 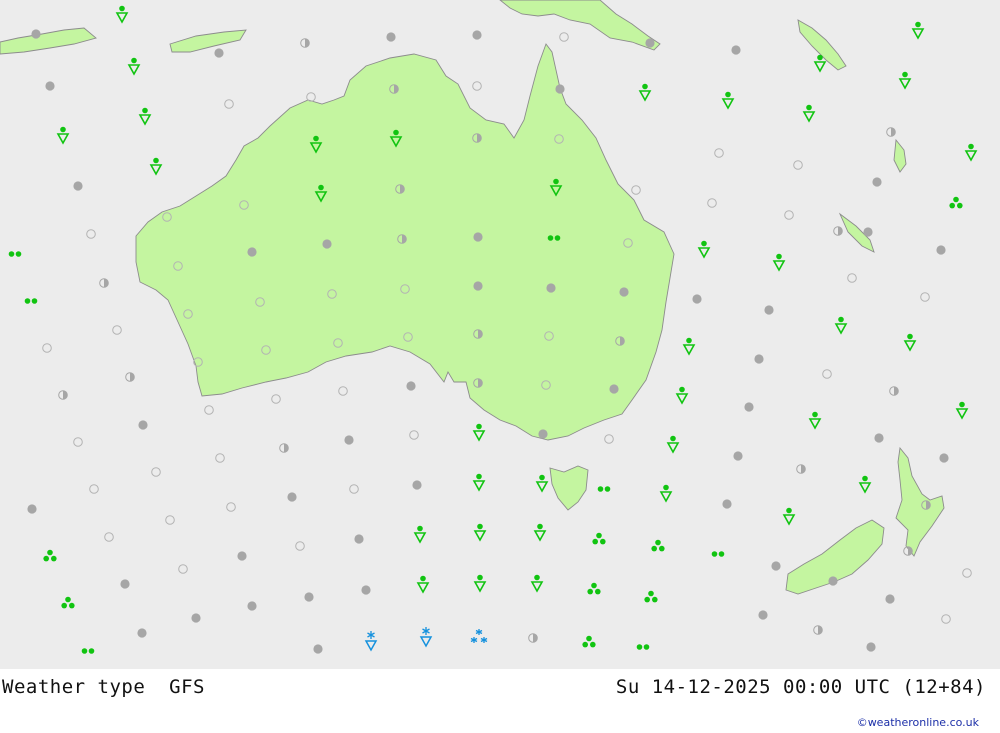 I want to click on model-name: GFS, so click(x=187, y=687).